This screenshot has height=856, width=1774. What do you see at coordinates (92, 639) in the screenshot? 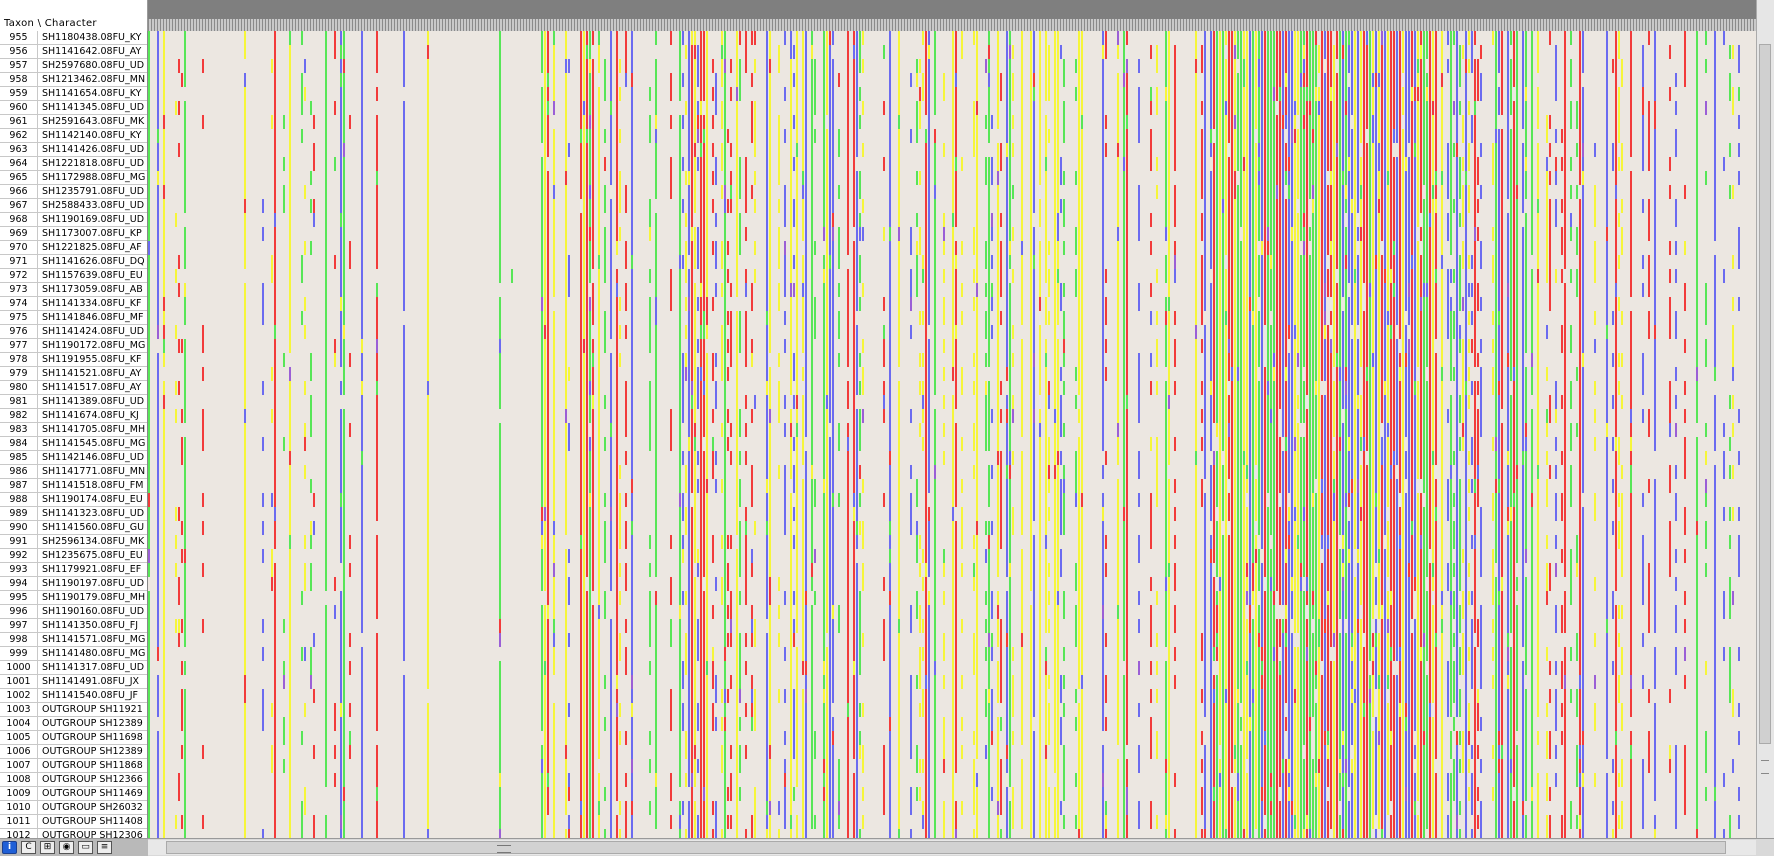
I see `taxon-name: SH1141571.08FU_MG` at bounding box center [92, 639].